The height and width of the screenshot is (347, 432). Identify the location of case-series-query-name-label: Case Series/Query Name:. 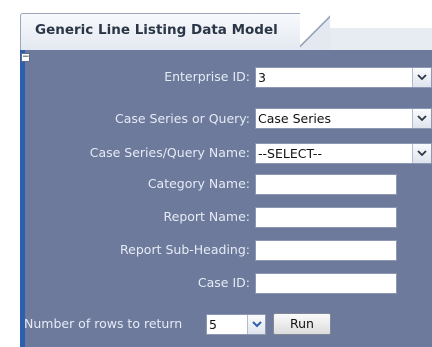
(169, 152).